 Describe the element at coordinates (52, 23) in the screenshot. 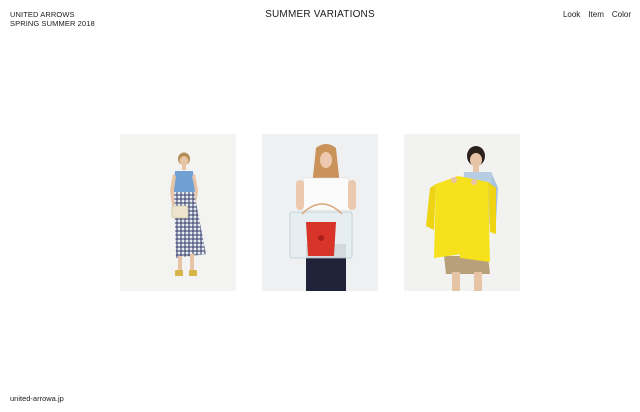

I see `brand-season: SPRING SUMMER 2018` at that location.